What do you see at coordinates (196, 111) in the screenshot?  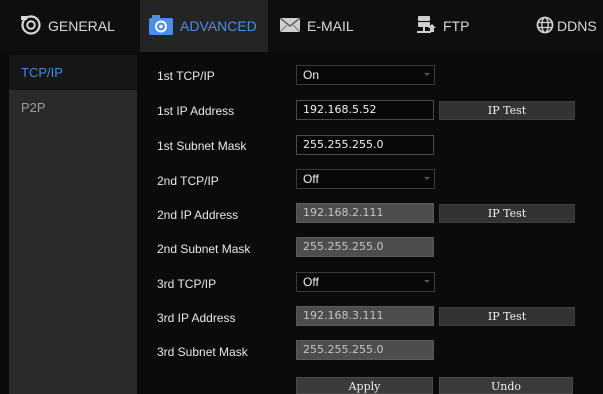 I see `ip1-label: 1st IP Address` at bounding box center [196, 111].